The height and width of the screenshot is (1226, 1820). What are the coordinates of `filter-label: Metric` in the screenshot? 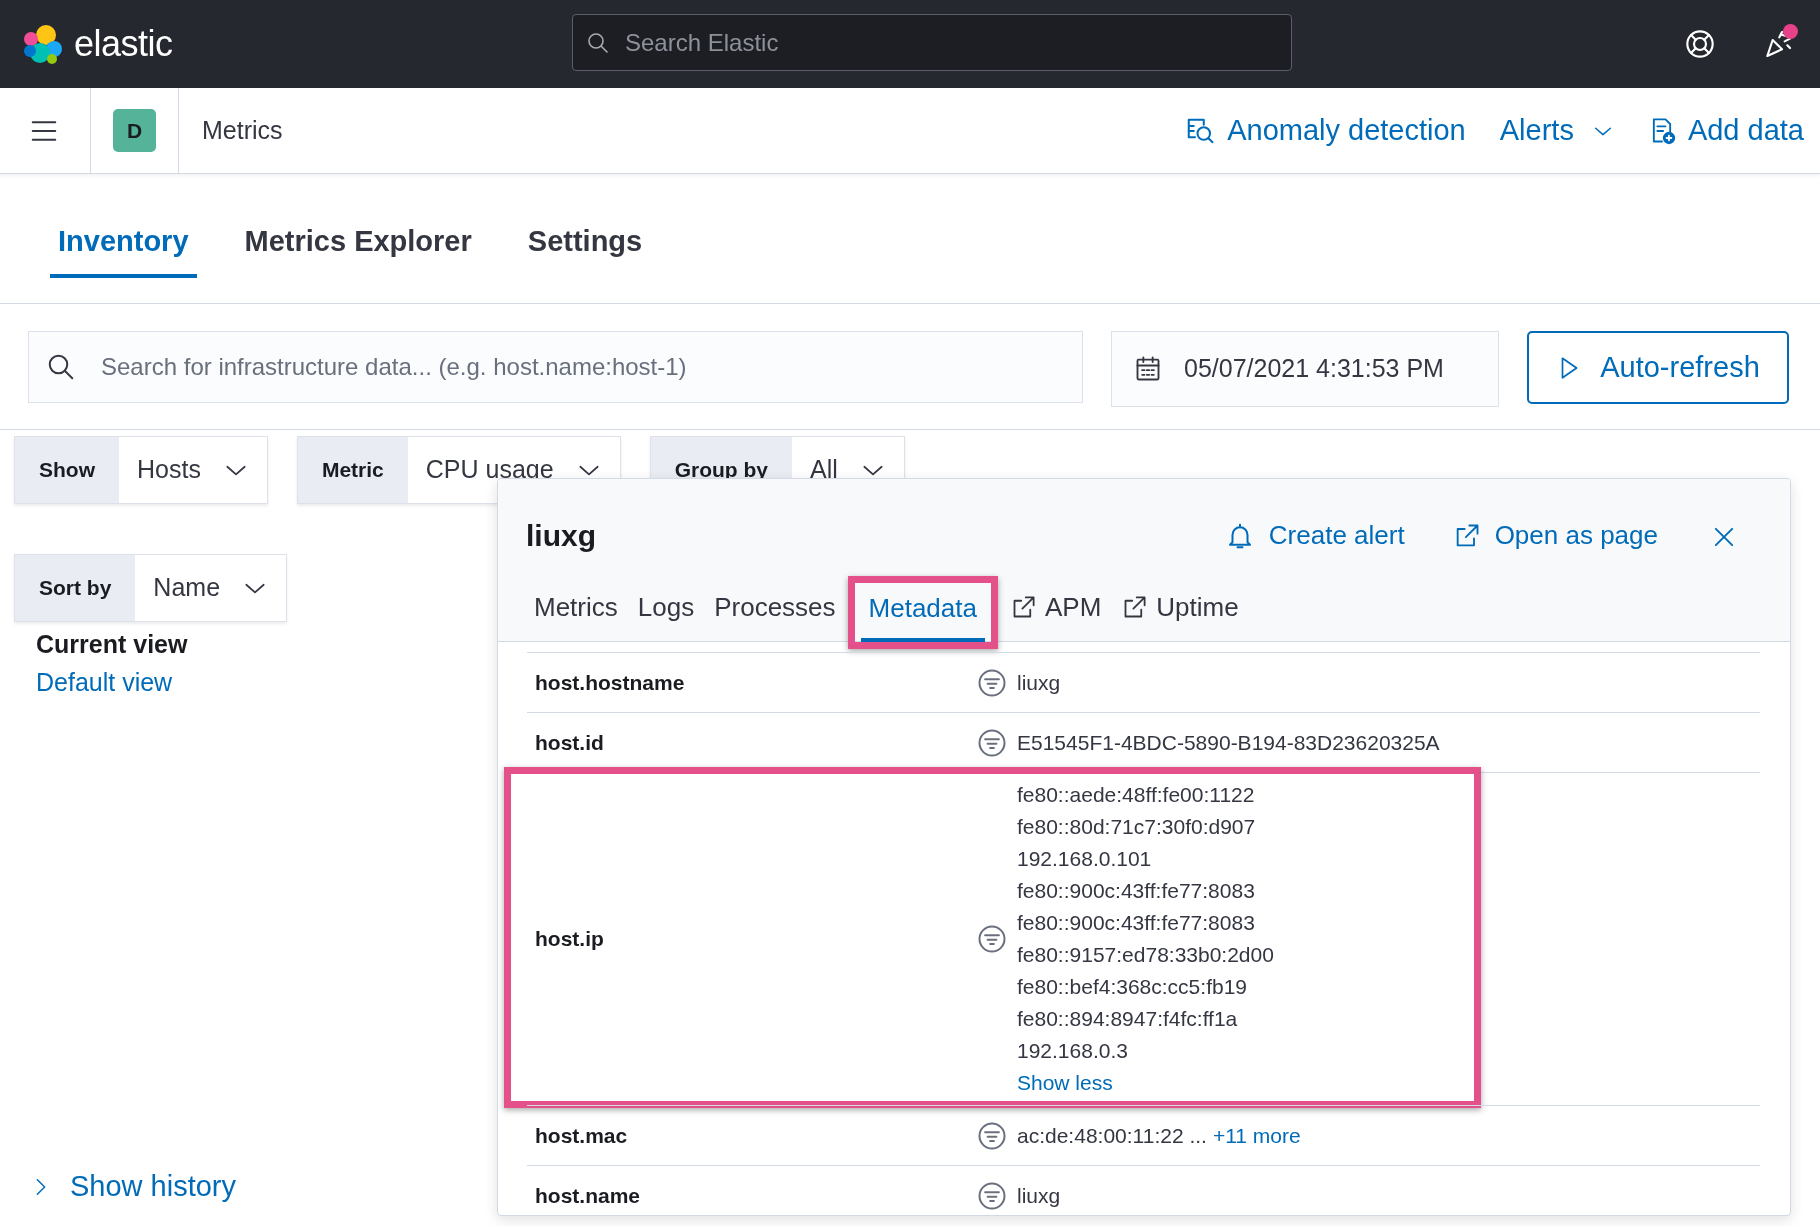 It's located at (352, 470).